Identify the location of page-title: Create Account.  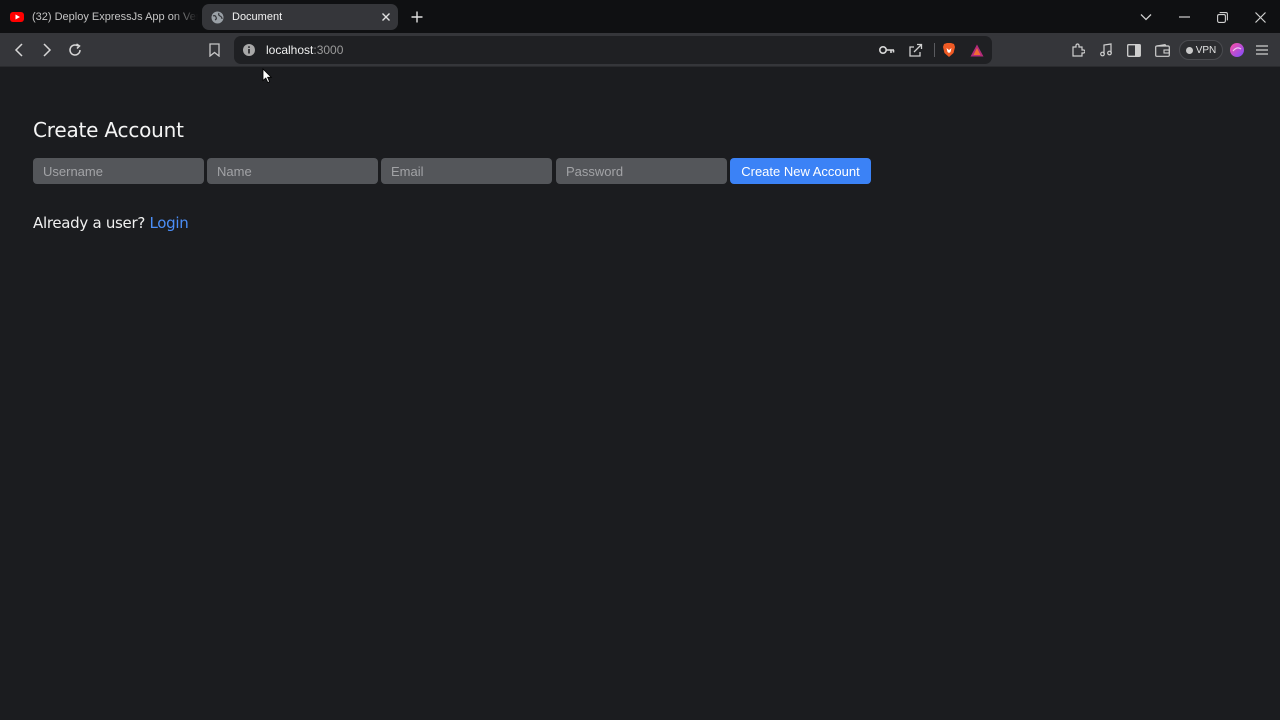
(108, 130).